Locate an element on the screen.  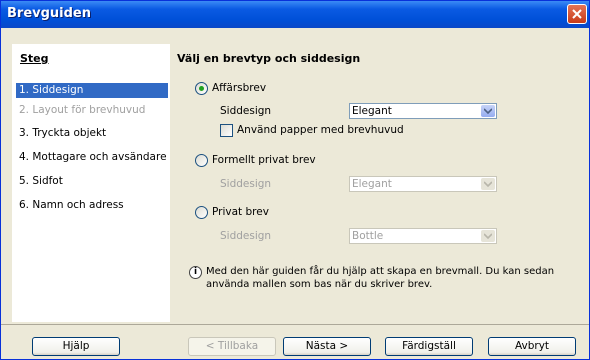
next-button: Nästa > is located at coordinates (327, 346).